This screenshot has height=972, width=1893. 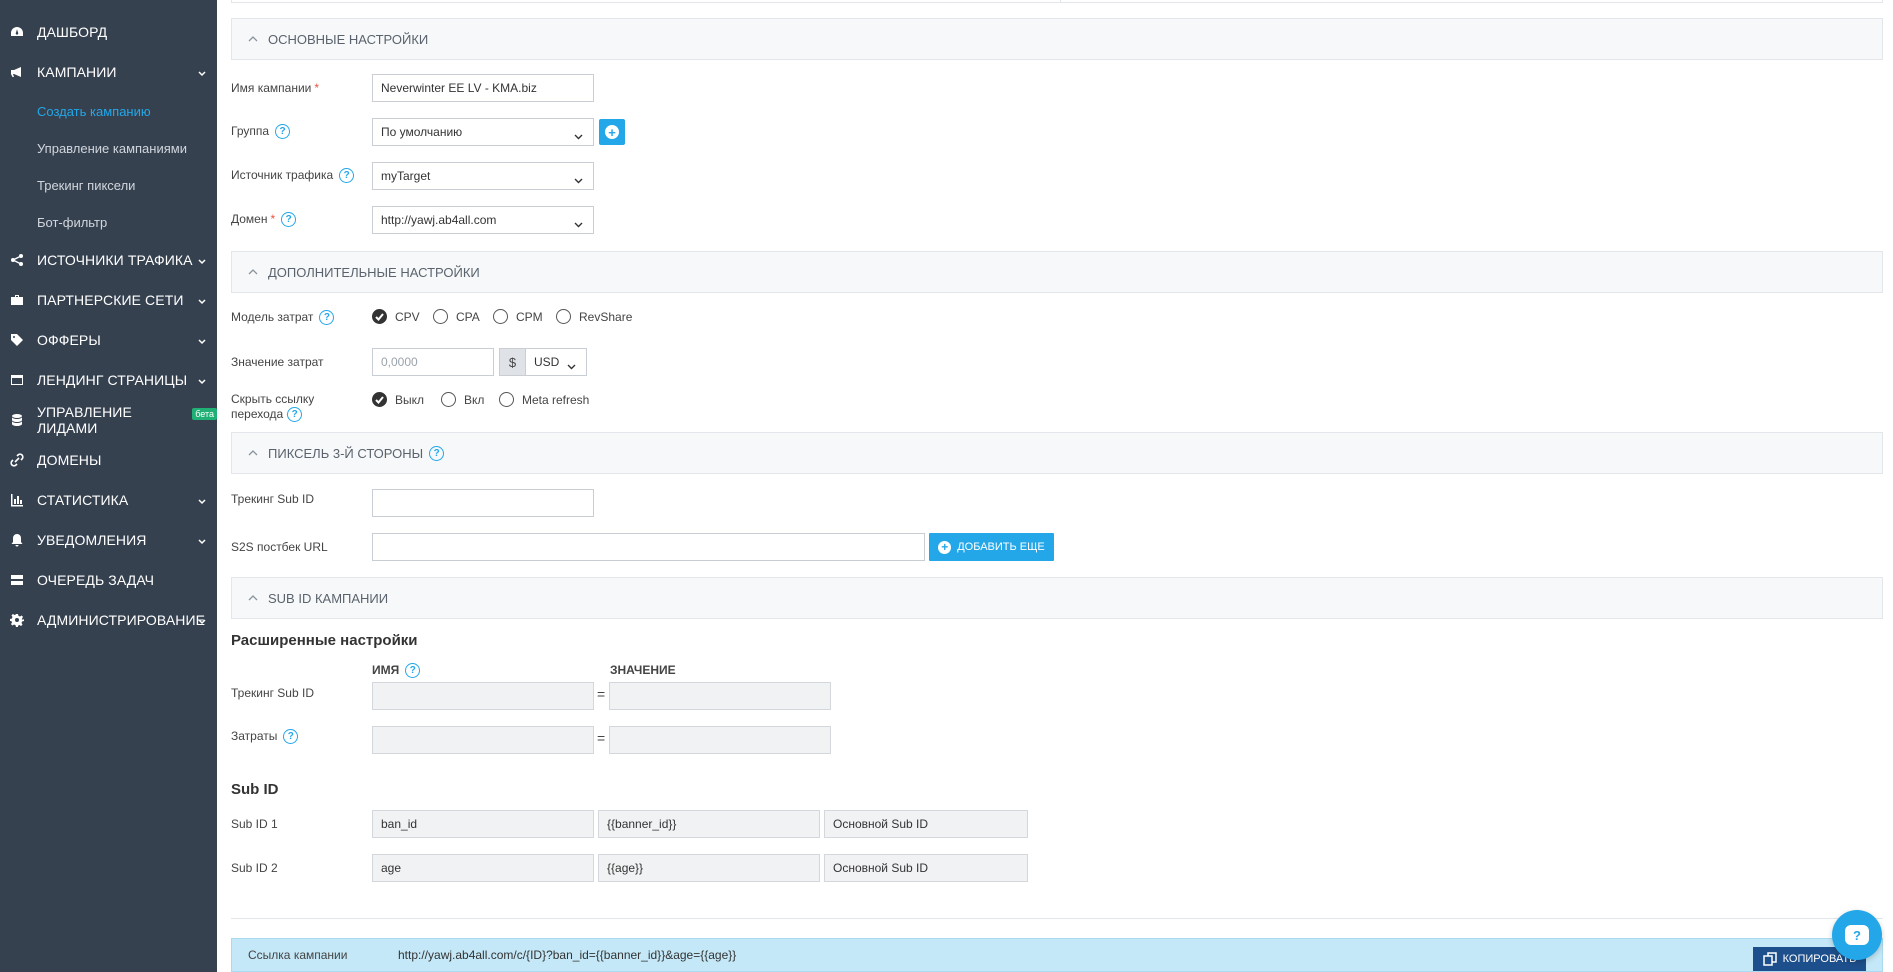 I want to click on traffic-source-label: Источник трафика?, so click(x=293, y=176).